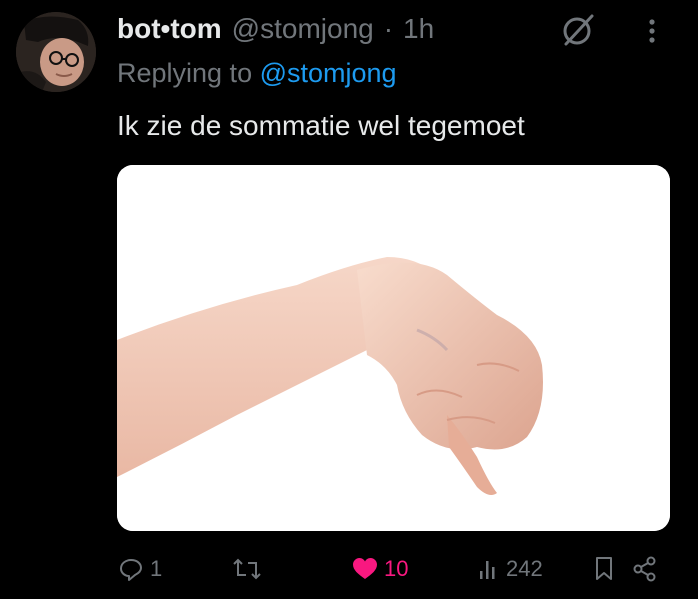 The image size is (698, 599). Describe the element at coordinates (652, 31) in the screenshot. I see `more-icon` at that location.